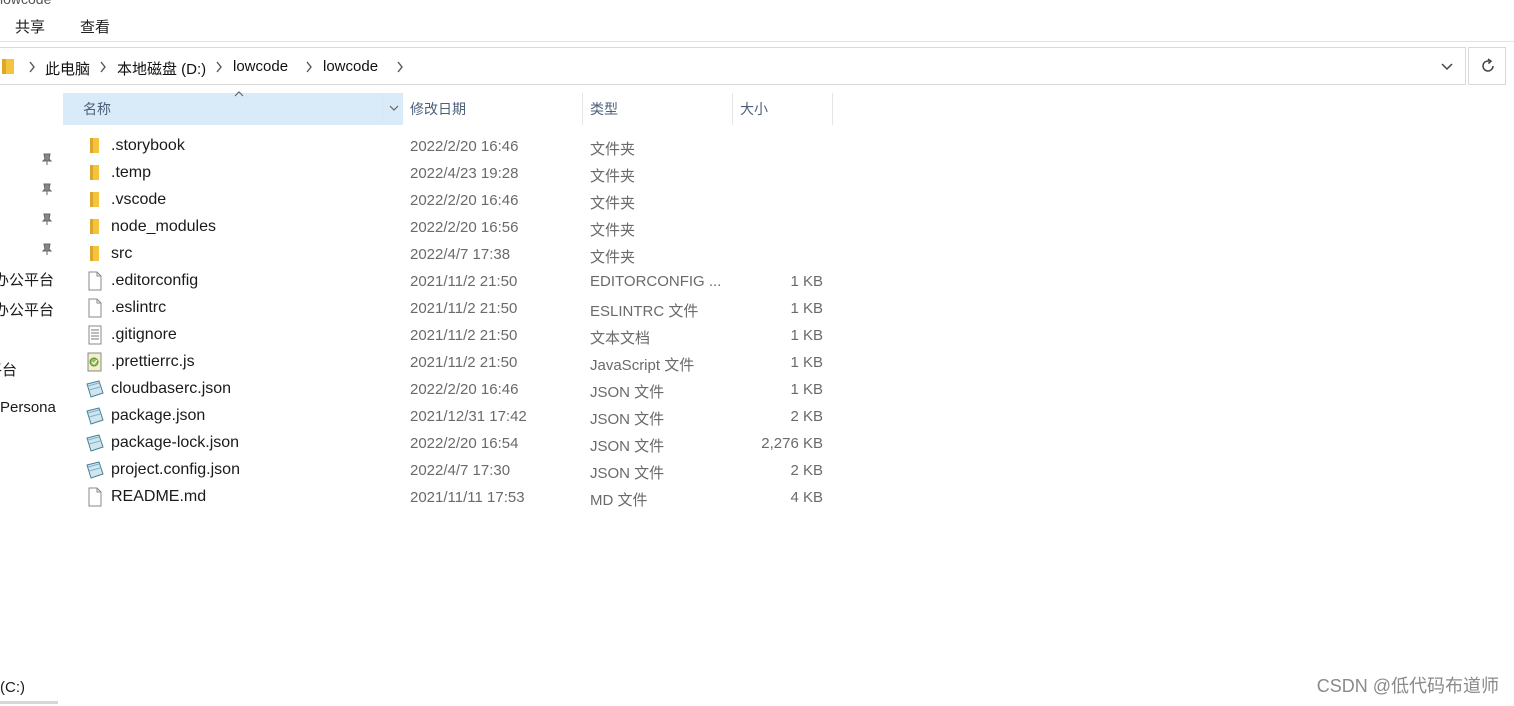  What do you see at coordinates (645, 109) in the screenshot?
I see `column-header-type: 类型` at bounding box center [645, 109].